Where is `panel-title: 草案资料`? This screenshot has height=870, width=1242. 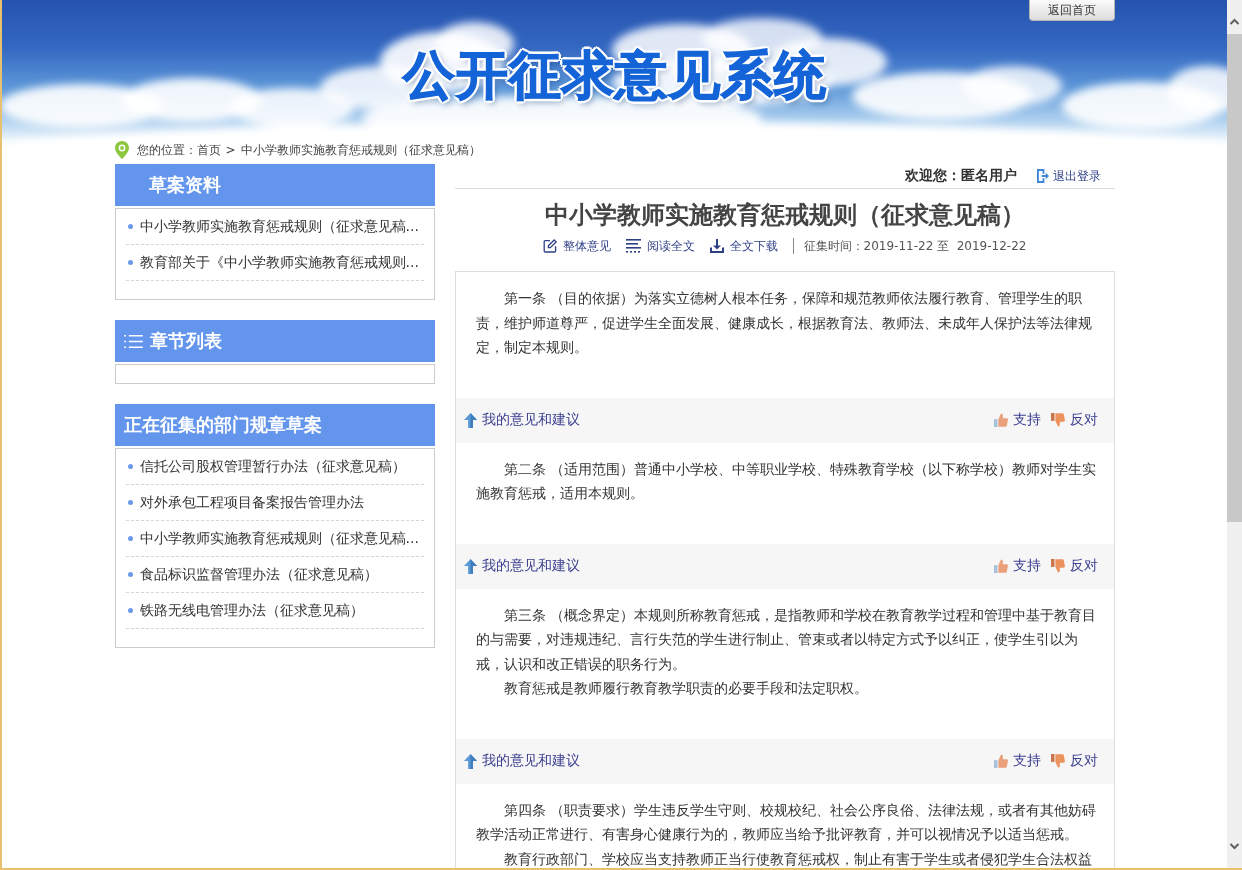 panel-title: 草案资料 is located at coordinates (184, 185).